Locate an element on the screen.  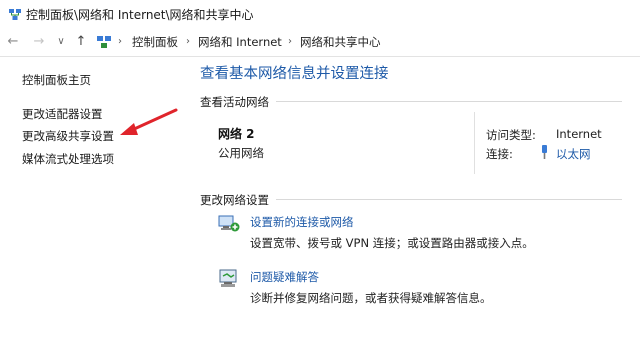
breadcrumb-control-panel: 控制面板 is located at coordinates (155, 42).